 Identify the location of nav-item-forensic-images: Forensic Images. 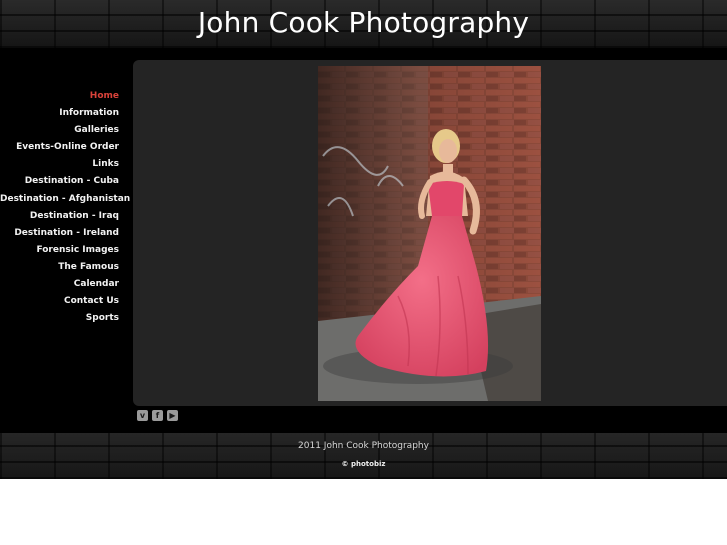
(60, 250).